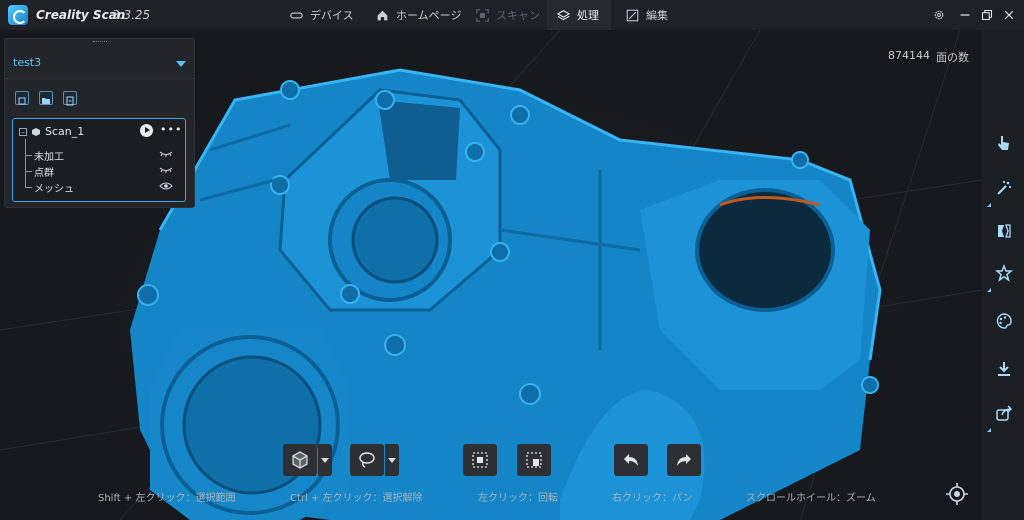 The width and height of the screenshot is (1024, 520). What do you see at coordinates (909, 55) in the screenshot?
I see `face-count-value: 874144` at bounding box center [909, 55].